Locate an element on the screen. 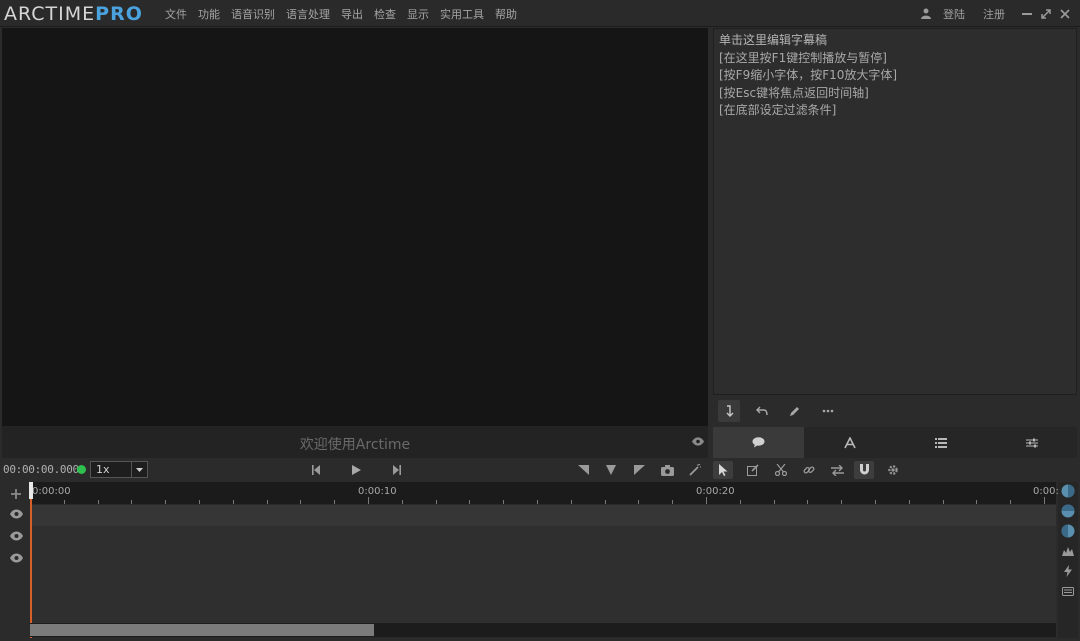  playhead is located at coordinates (31, 560).